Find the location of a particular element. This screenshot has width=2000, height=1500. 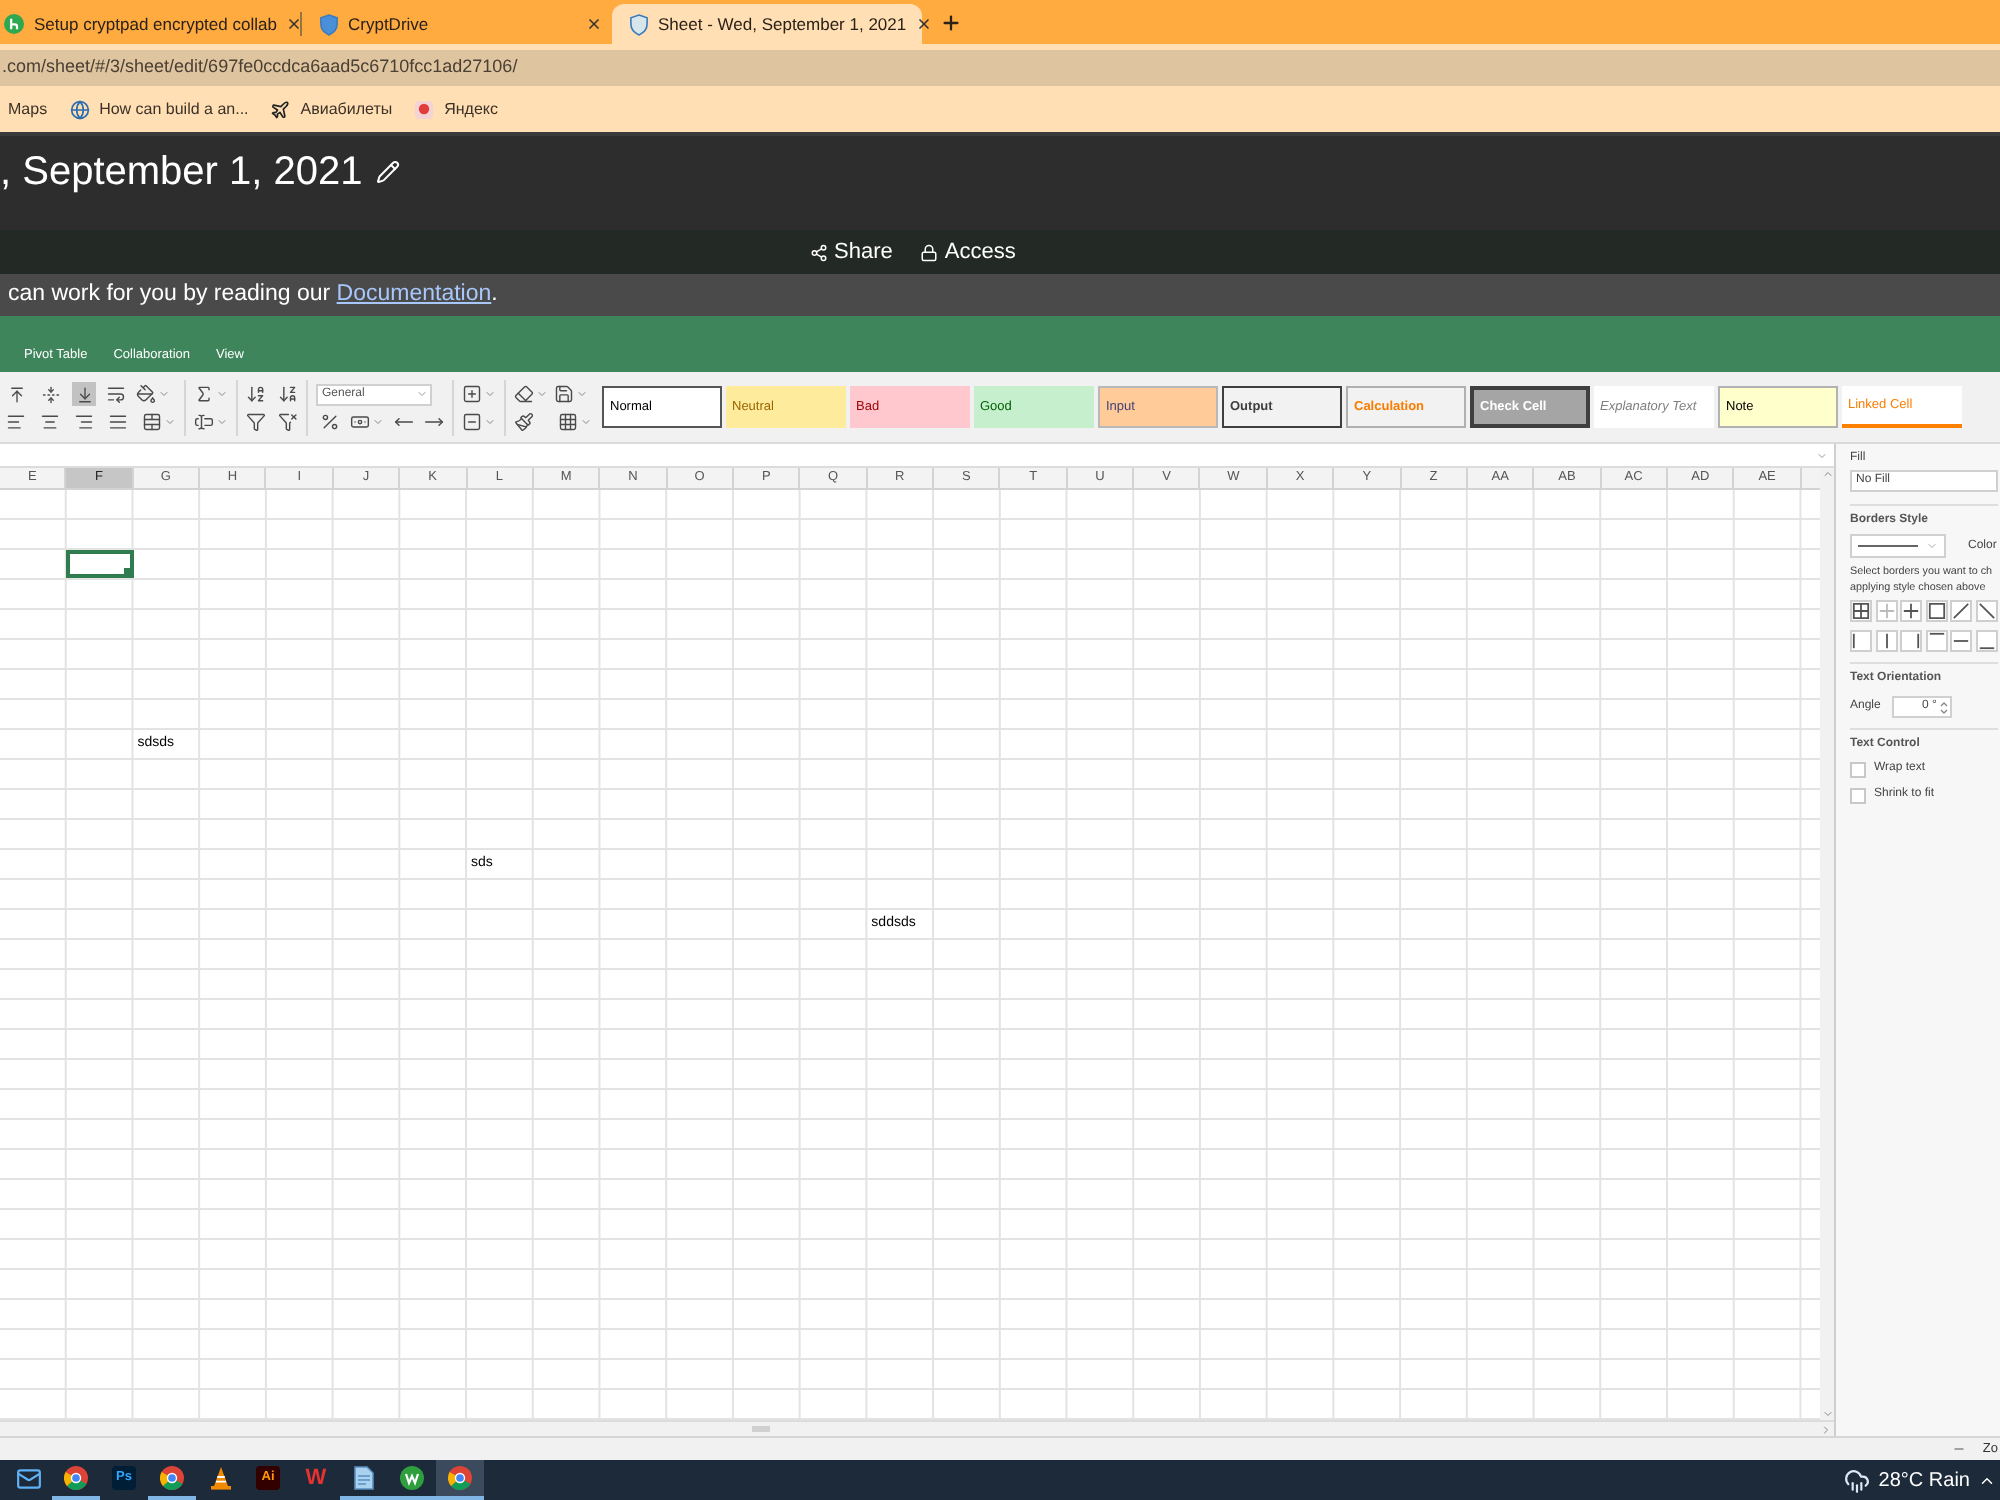

sort-descending-icon is located at coordinates (288, 393).